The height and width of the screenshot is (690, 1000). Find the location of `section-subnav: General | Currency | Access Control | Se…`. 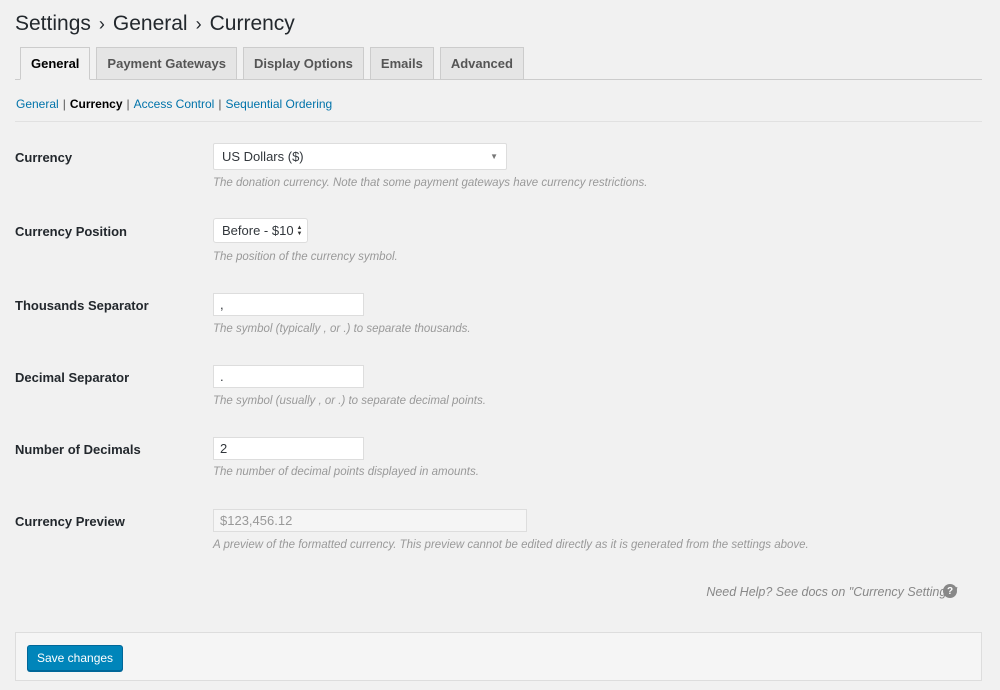

section-subnav: General | Currency | Access Control | Se… is located at coordinates (174, 104).